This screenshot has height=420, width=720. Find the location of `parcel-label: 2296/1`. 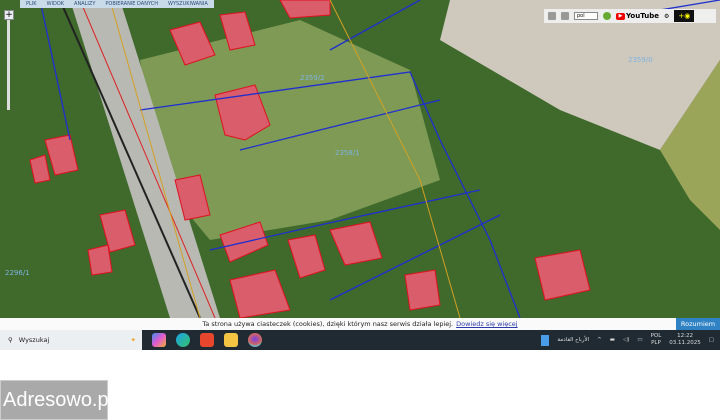

parcel-label: 2296/1 is located at coordinates (17, 273).